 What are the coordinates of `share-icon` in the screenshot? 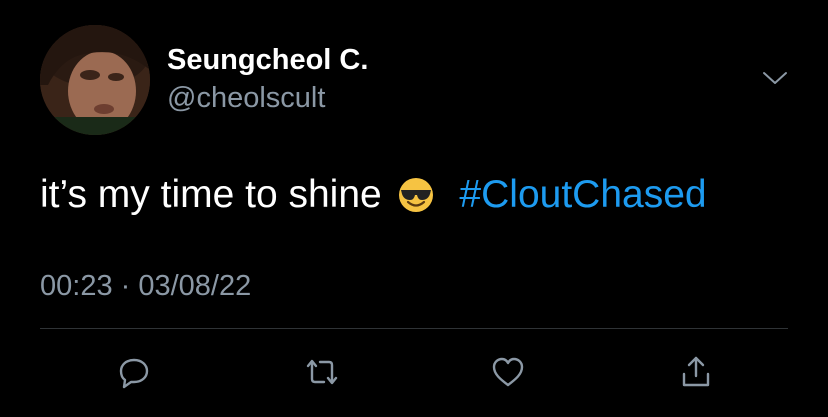 It's located at (696, 371).